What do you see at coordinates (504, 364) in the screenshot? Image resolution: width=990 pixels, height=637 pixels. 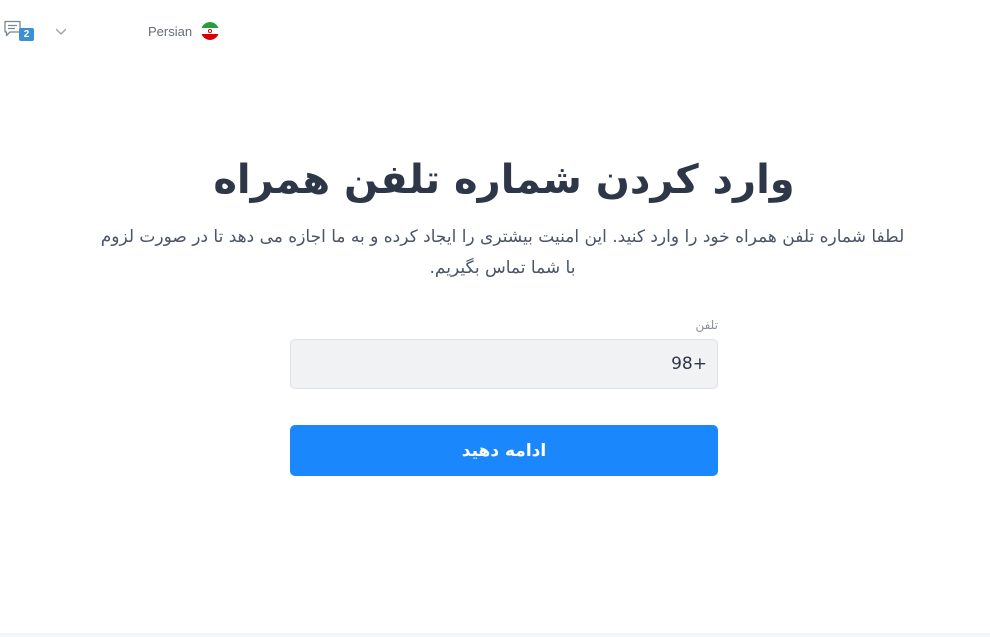 I see `phone-input` at bounding box center [504, 364].